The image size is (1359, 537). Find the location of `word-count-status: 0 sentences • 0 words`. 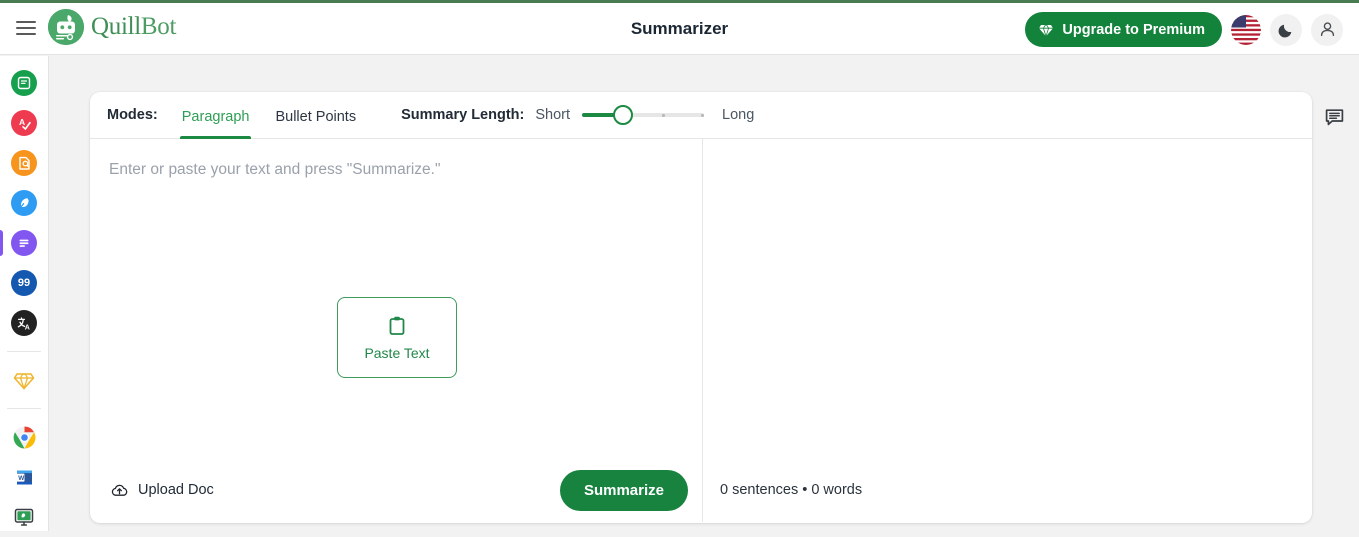

word-count-status: 0 sentences • 0 words is located at coordinates (791, 490).